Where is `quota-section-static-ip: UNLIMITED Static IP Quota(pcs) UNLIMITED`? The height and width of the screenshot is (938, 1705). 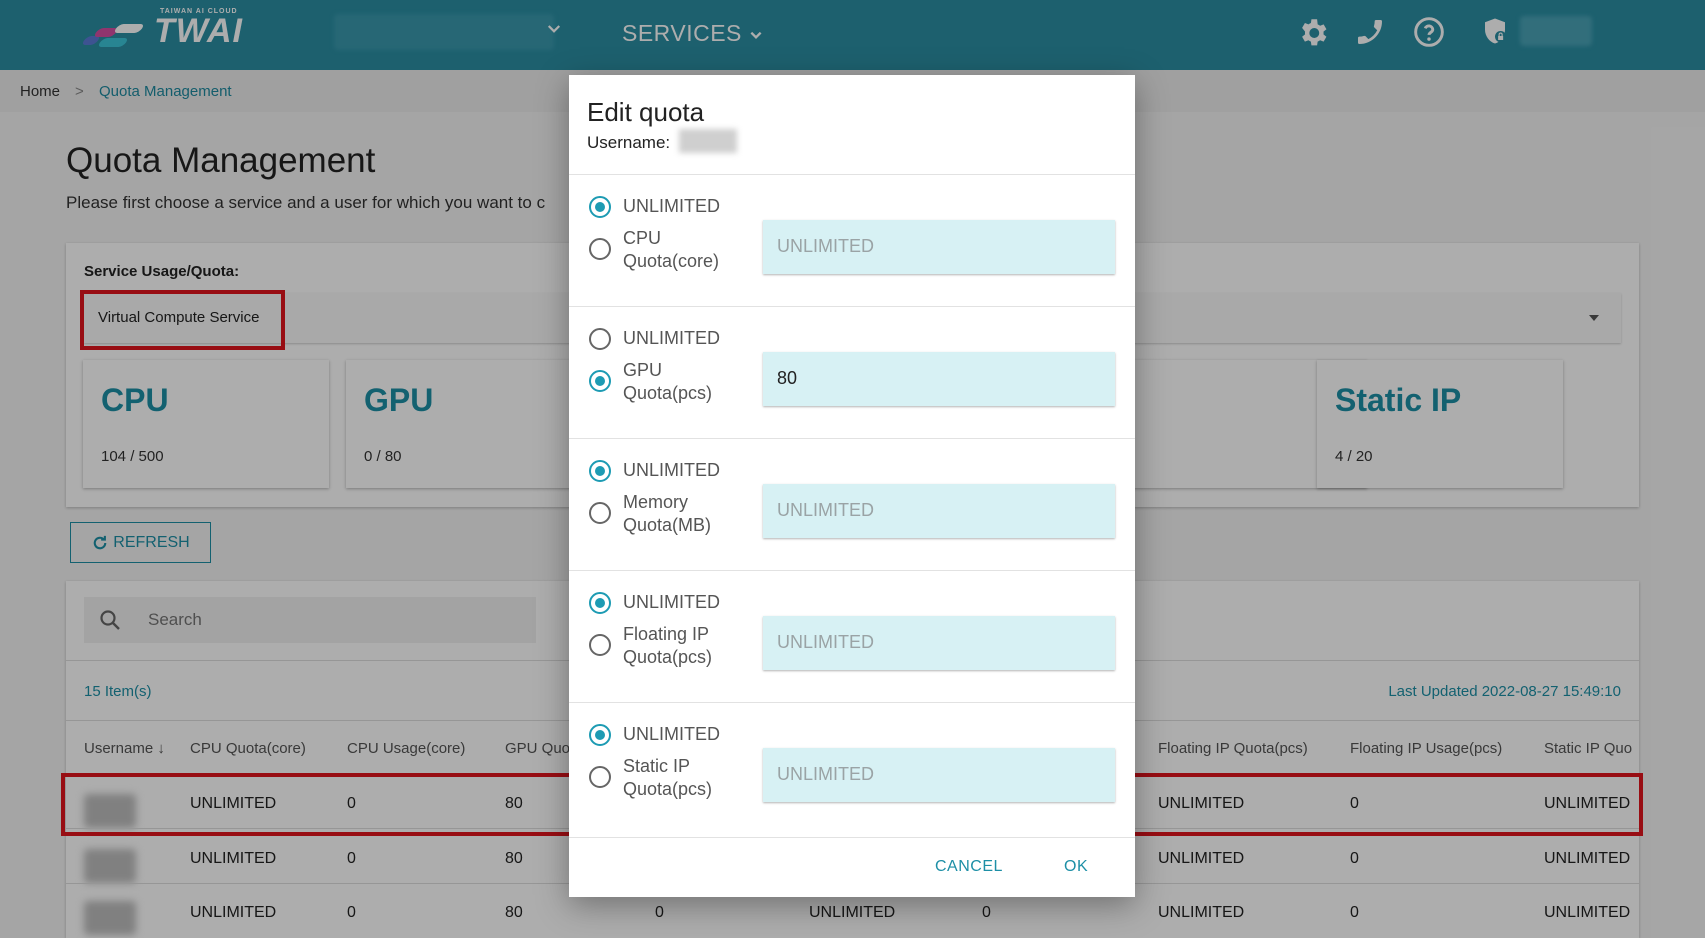
quota-section-static-ip: UNLIMITED Static IP Quota(pcs) UNLIMITED is located at coordinates (852, 768).